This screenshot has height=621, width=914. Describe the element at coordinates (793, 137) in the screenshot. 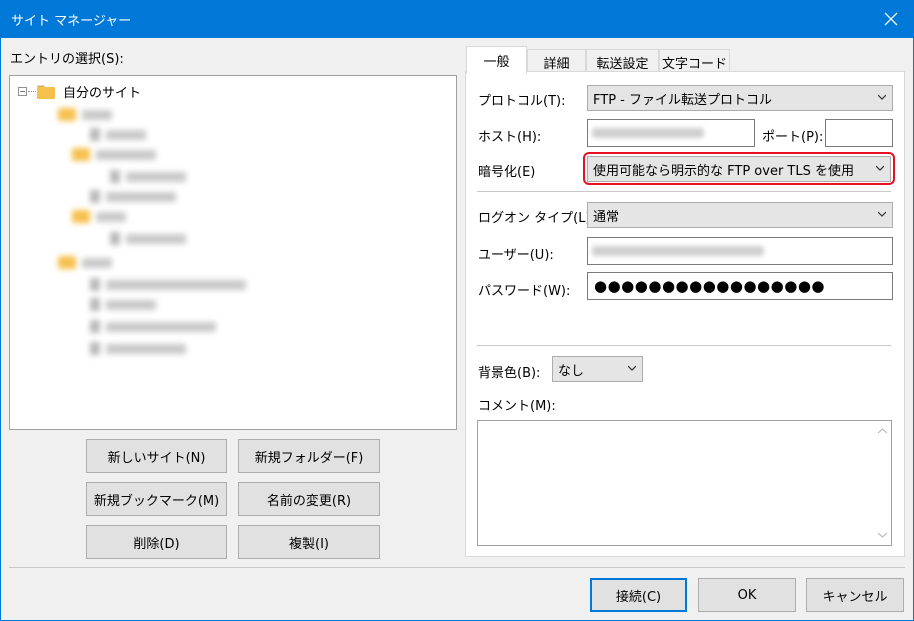

I see `port-label: ポート(P):` at that location.